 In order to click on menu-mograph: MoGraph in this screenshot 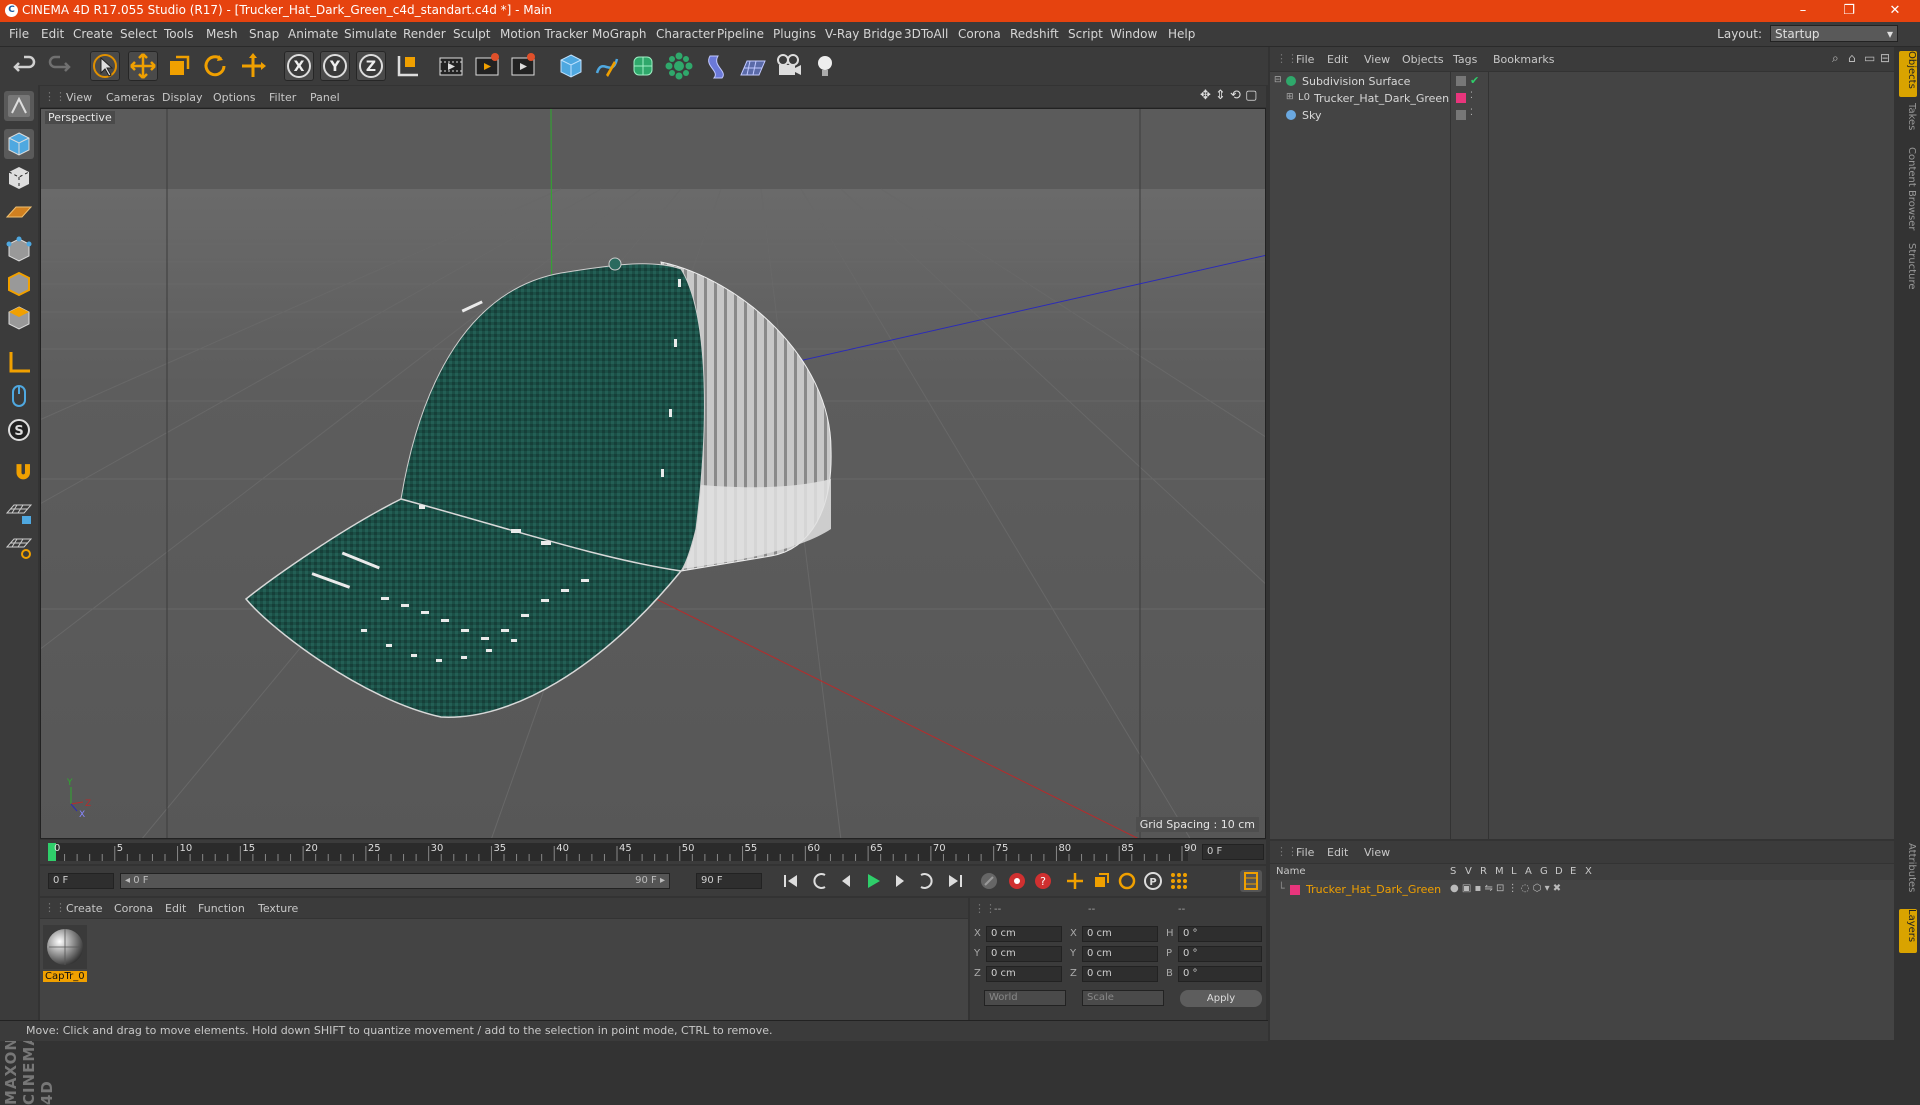, I will do `click(619, 34)`.